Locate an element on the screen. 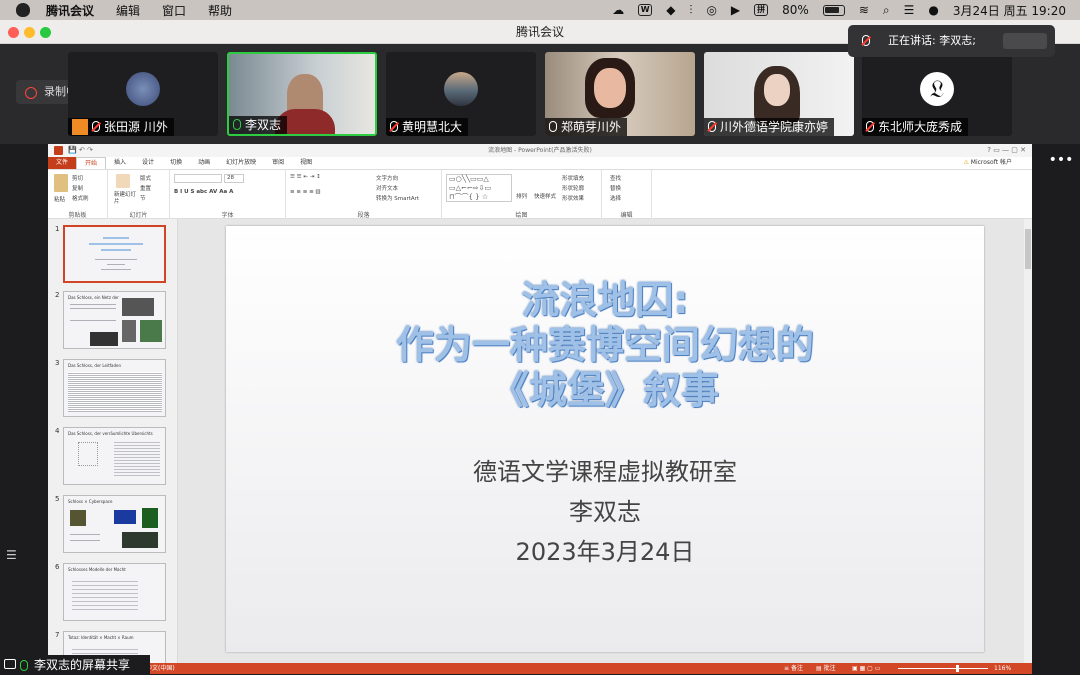  slide-subtitle: 德语文学课程虚拟教研室 is located at coordinates (605, 469).